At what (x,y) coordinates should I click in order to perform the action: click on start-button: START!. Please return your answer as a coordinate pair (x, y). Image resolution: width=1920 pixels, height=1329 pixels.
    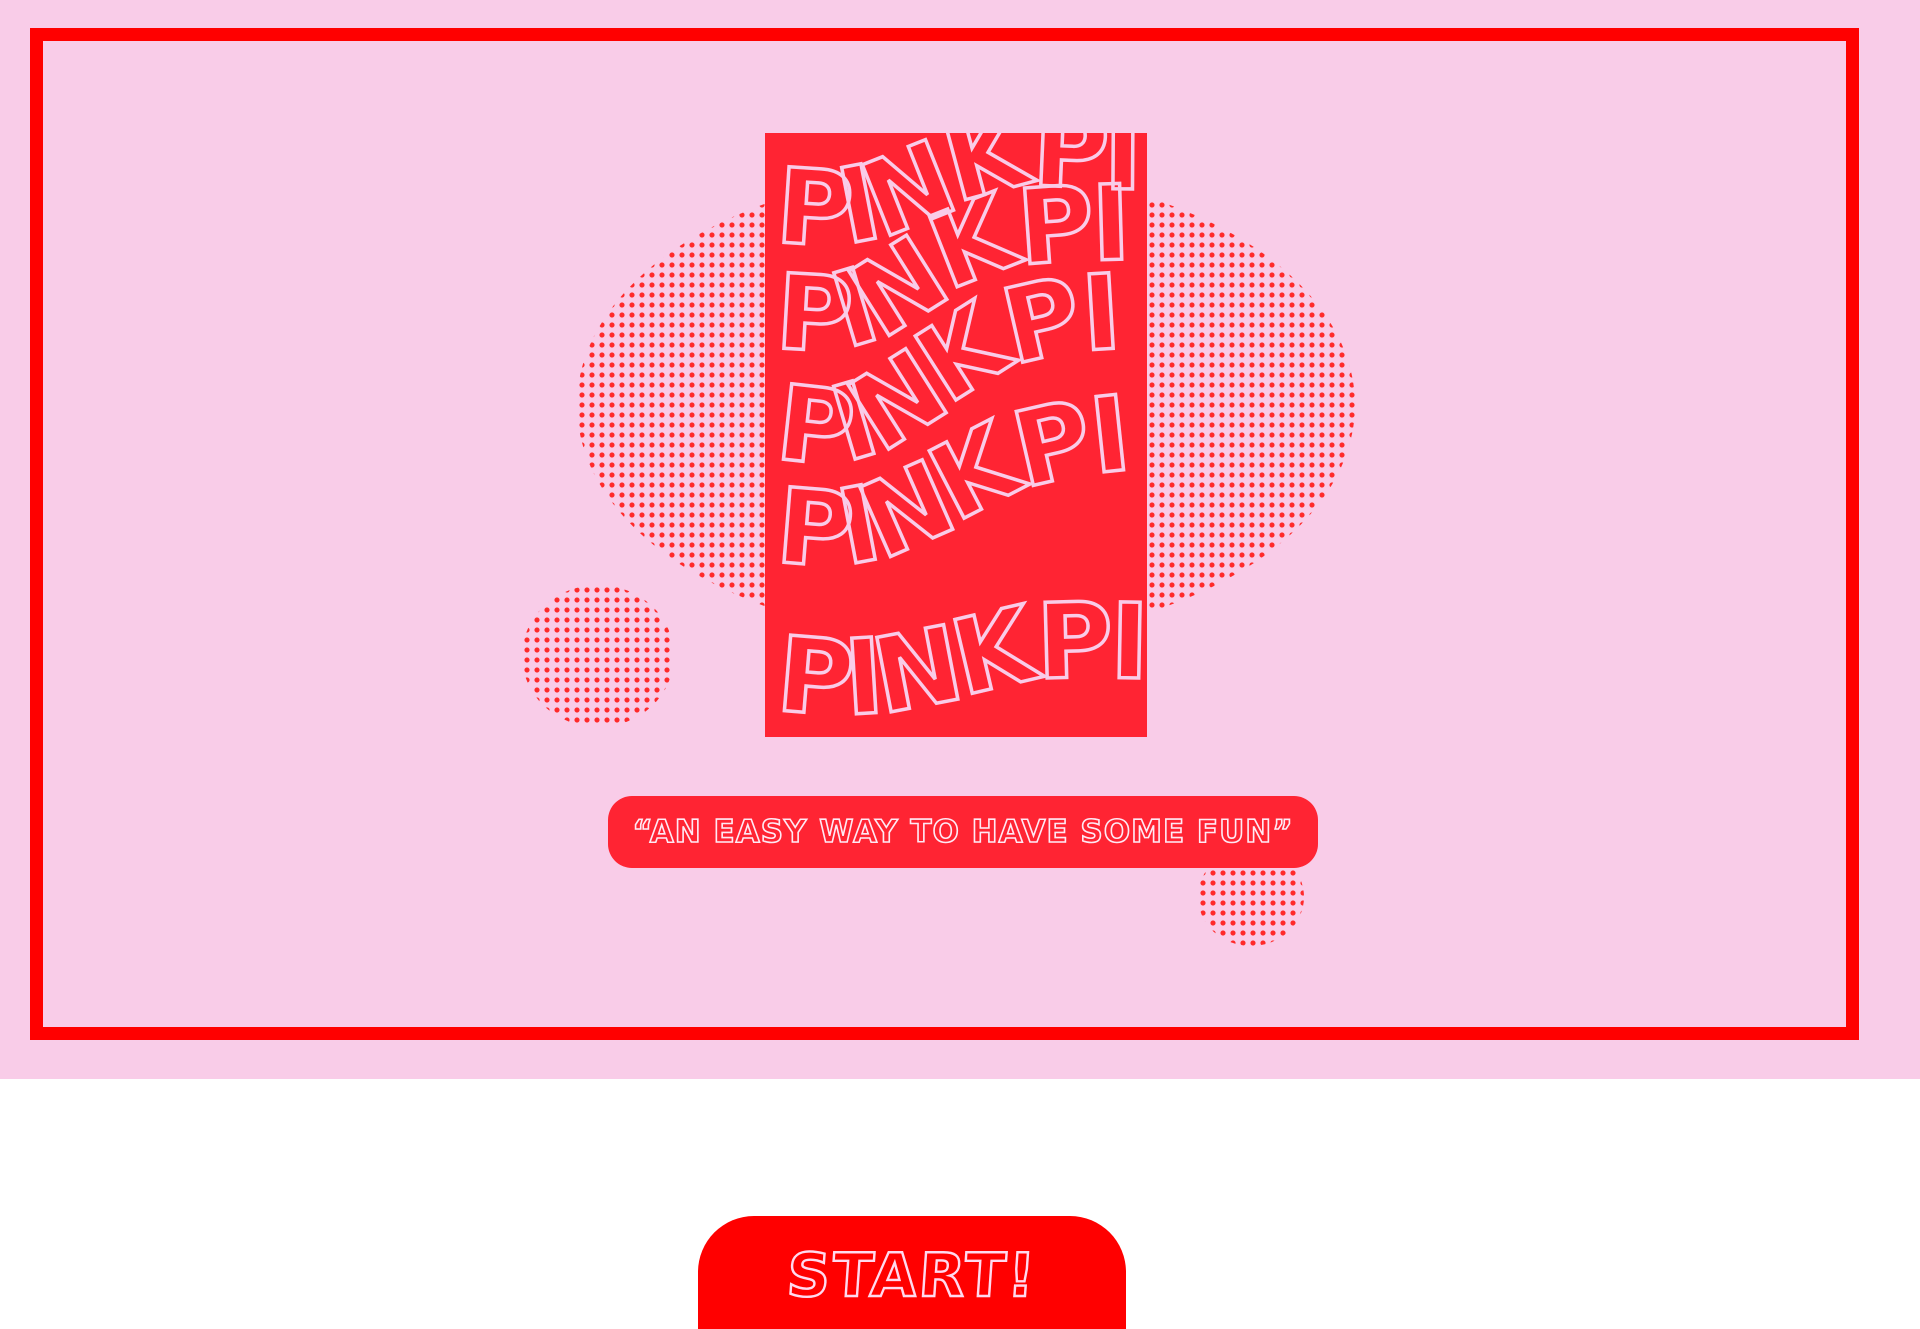
    Looking at the image, I should click on (912, 1272).